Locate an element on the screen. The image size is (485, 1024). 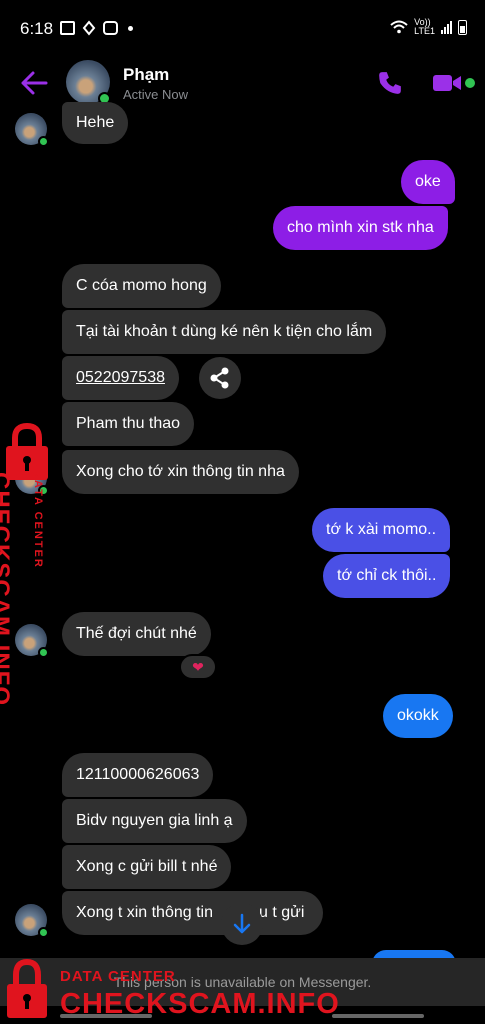
outgoing-message: okokk is located at coordinates (418, 716).